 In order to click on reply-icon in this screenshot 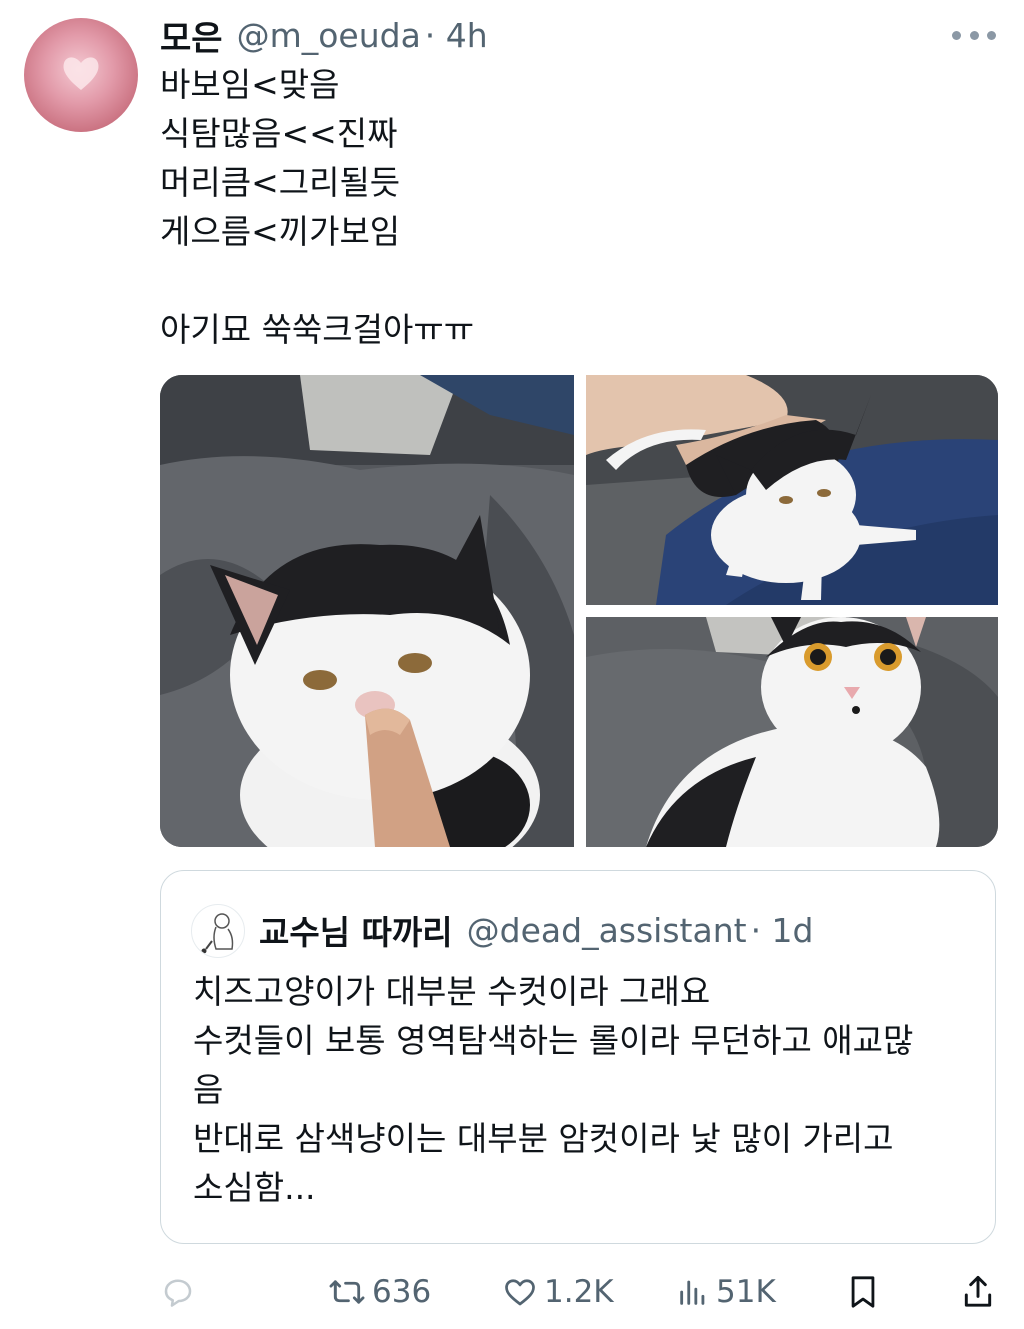, I will do `click(178, 1293)`.